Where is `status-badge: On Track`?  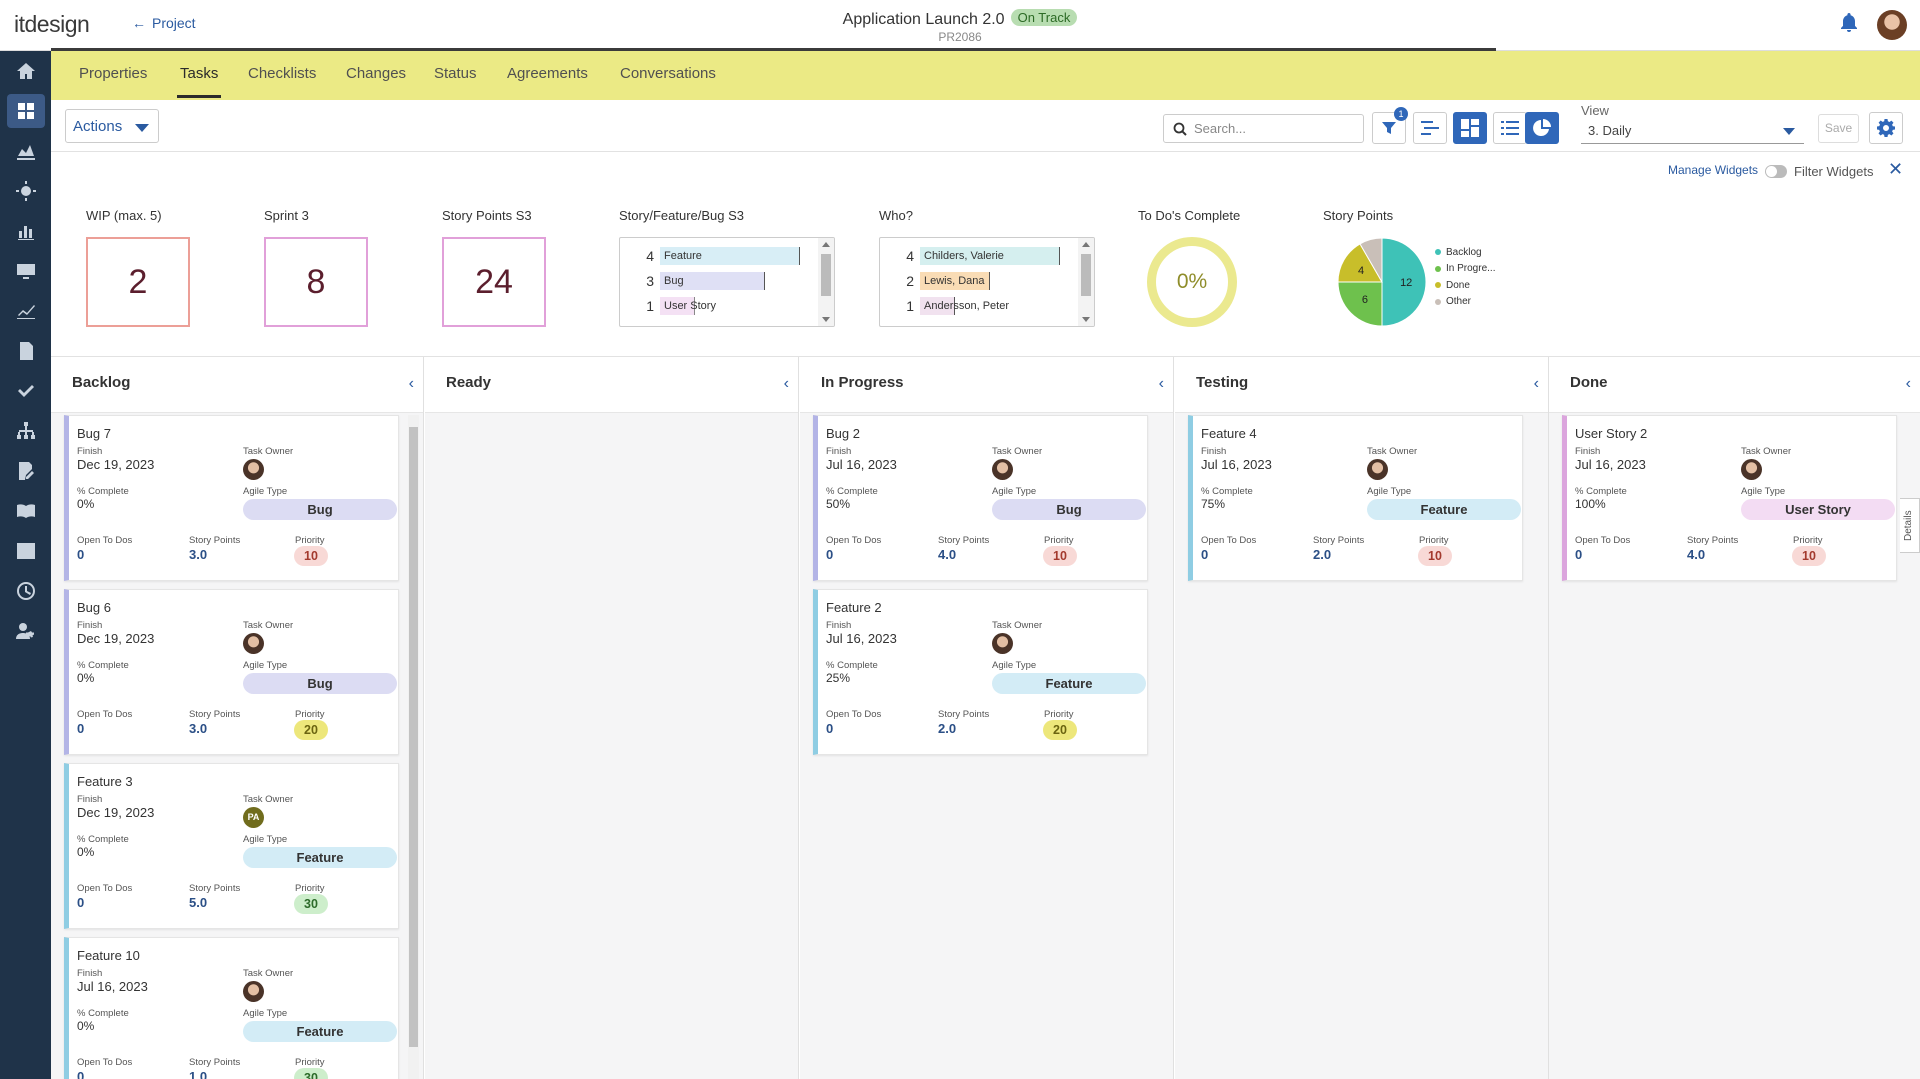
status-badge: On Track is located at coordinates (1044, 17).